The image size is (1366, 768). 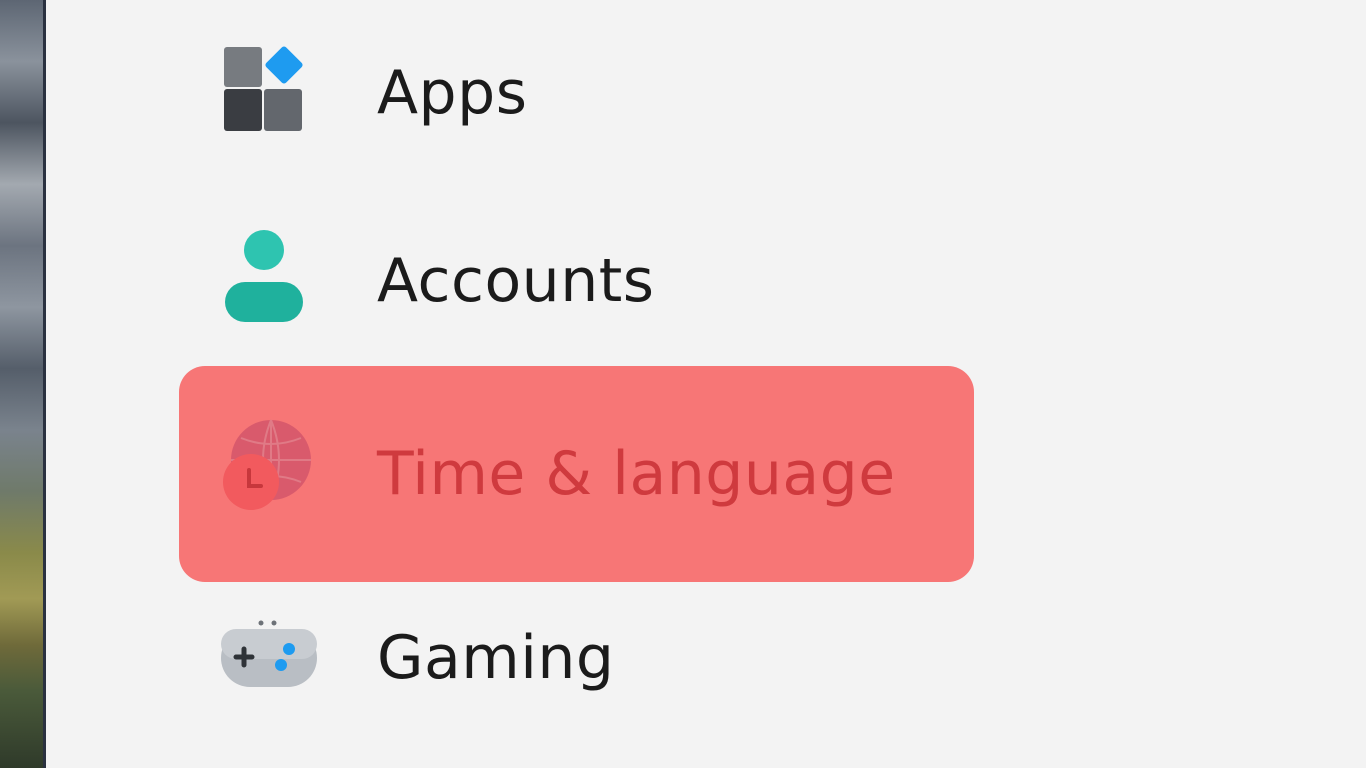 I want to click on sidebar-item-label: Time & language, so click(x=636, y=474).